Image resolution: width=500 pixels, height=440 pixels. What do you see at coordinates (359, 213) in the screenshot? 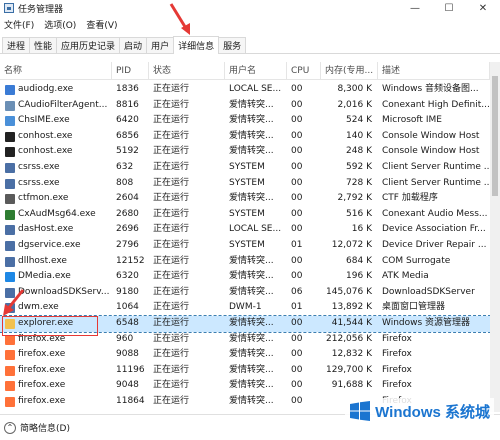
I see `cell-mem: 516 K` at bounding box center [359, 213].